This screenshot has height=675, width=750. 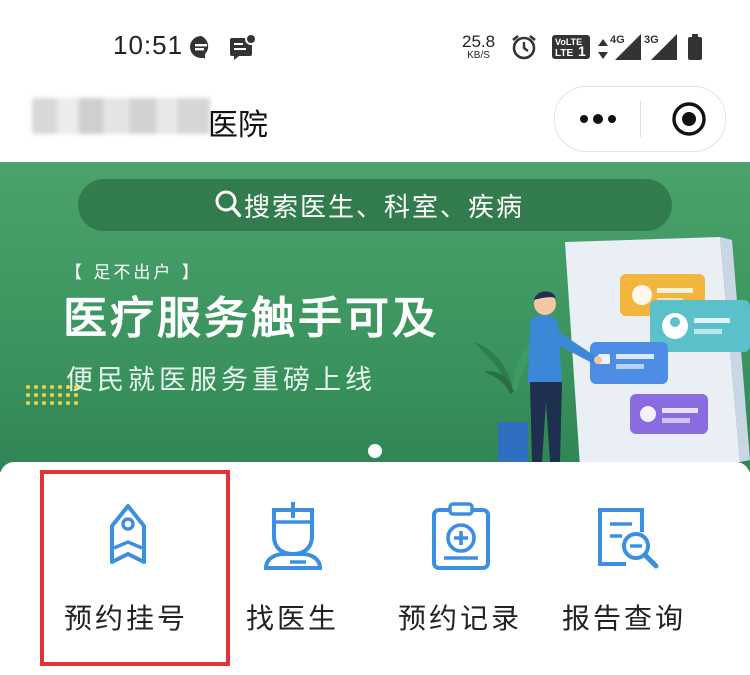 I want to click on doctor-icon, so click(x=293, y=536).